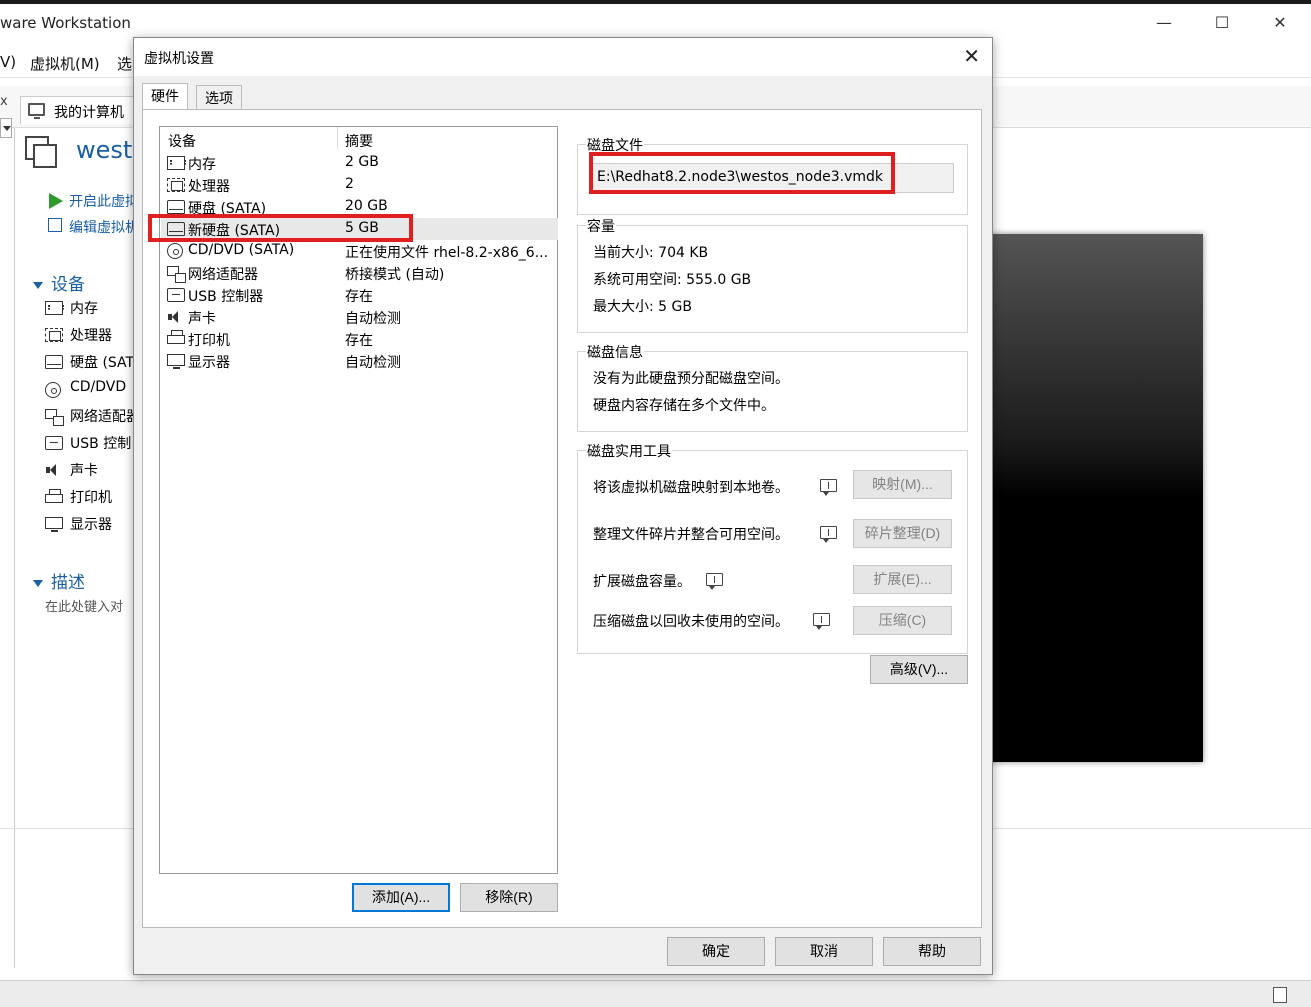 This screenshot has height=1007, width=1311. I want to click on sidebar-dropdown, so click(6, 128).